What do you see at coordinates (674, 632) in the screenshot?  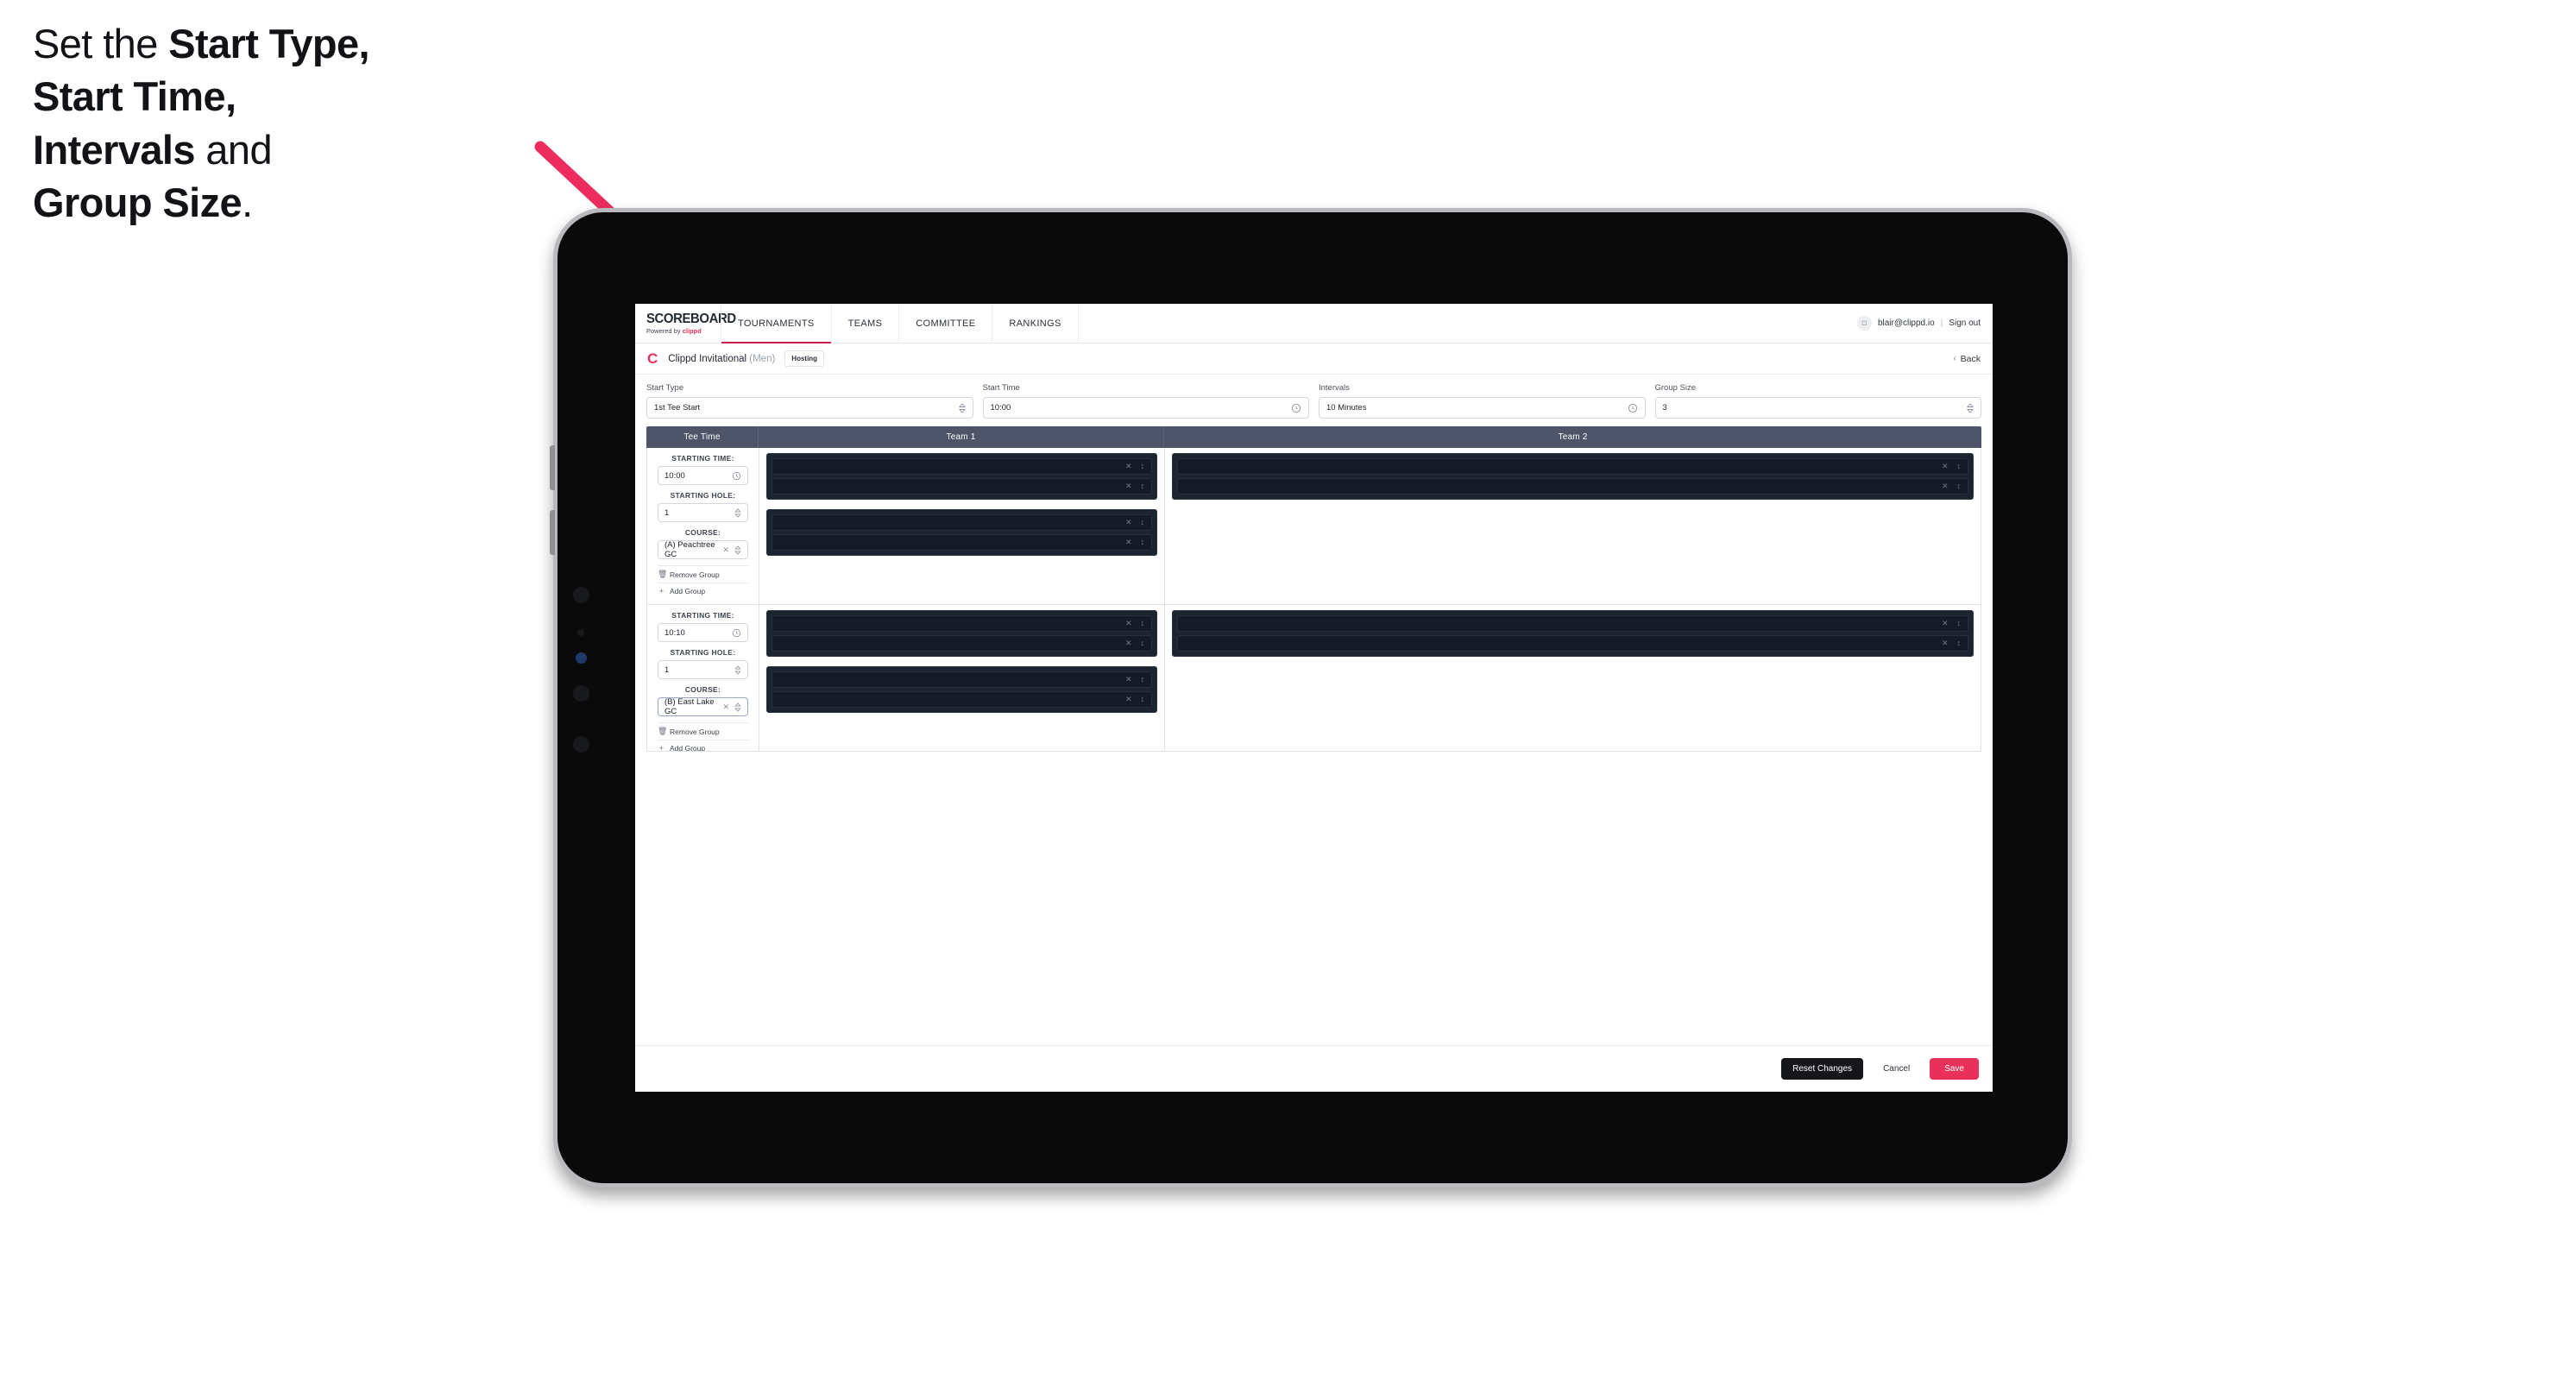 I see `starting-time-value: 10:10` at bounding box center [674, 632].